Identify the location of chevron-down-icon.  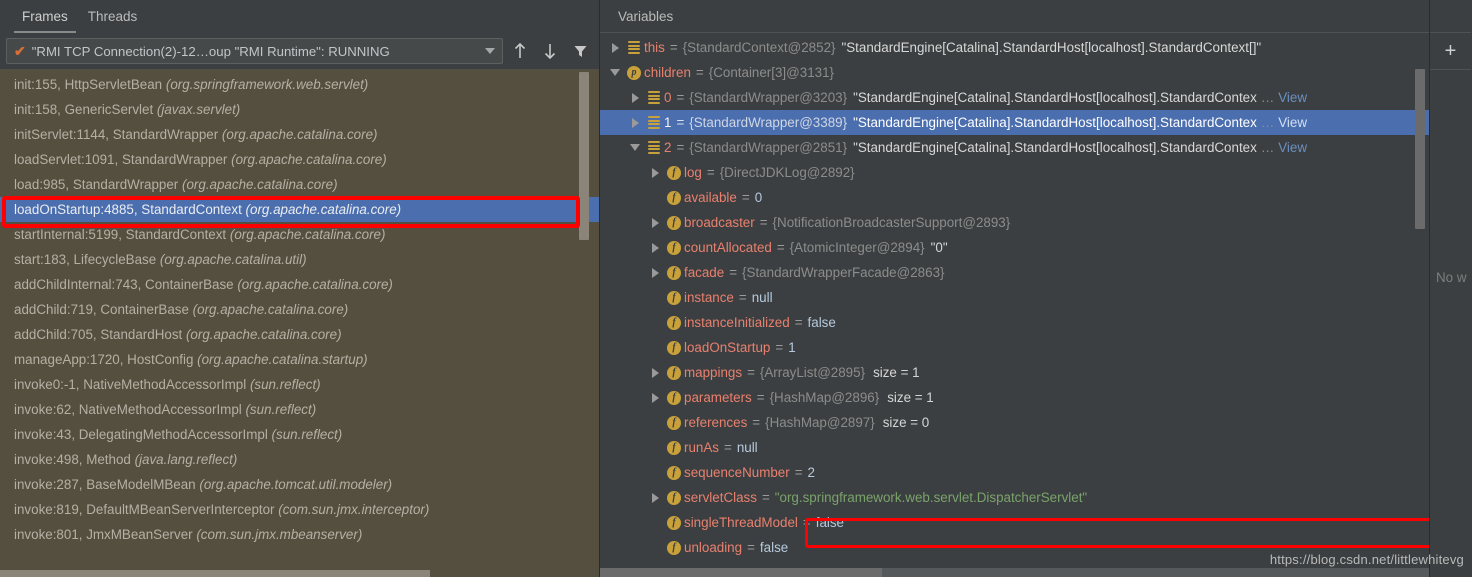
(490, 51).